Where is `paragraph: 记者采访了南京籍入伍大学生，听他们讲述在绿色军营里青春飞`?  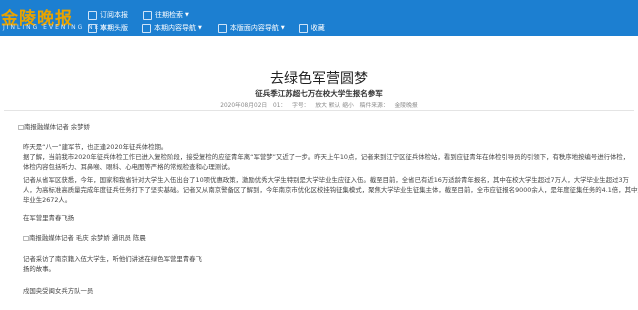
paragraph: 记者采访了南京籍入伍大学生，听他们讲述在绿色军营里青春飞 is located at coordinates (112, 259).